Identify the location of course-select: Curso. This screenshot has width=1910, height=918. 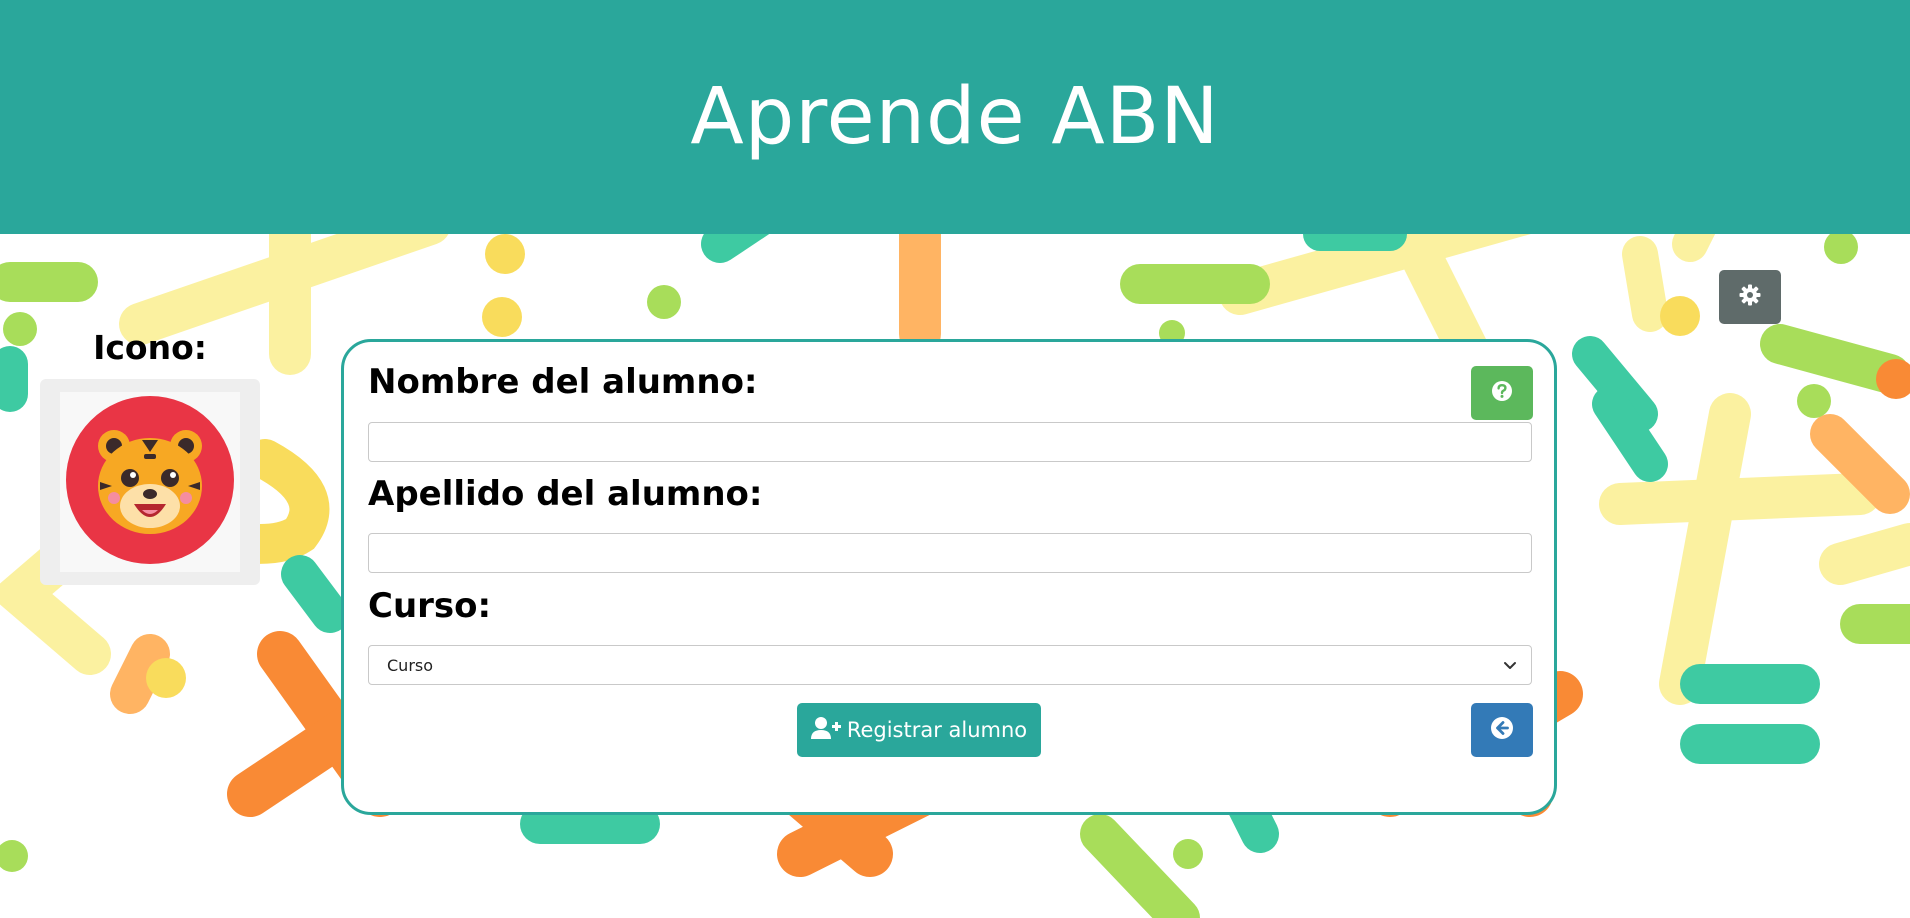
(950, 665).